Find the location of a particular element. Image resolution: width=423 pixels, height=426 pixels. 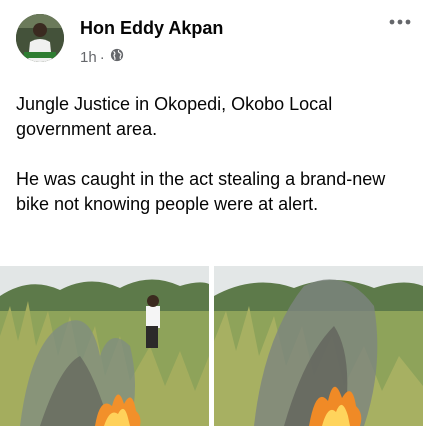

globe-icon is located at coordinates (117, 58).